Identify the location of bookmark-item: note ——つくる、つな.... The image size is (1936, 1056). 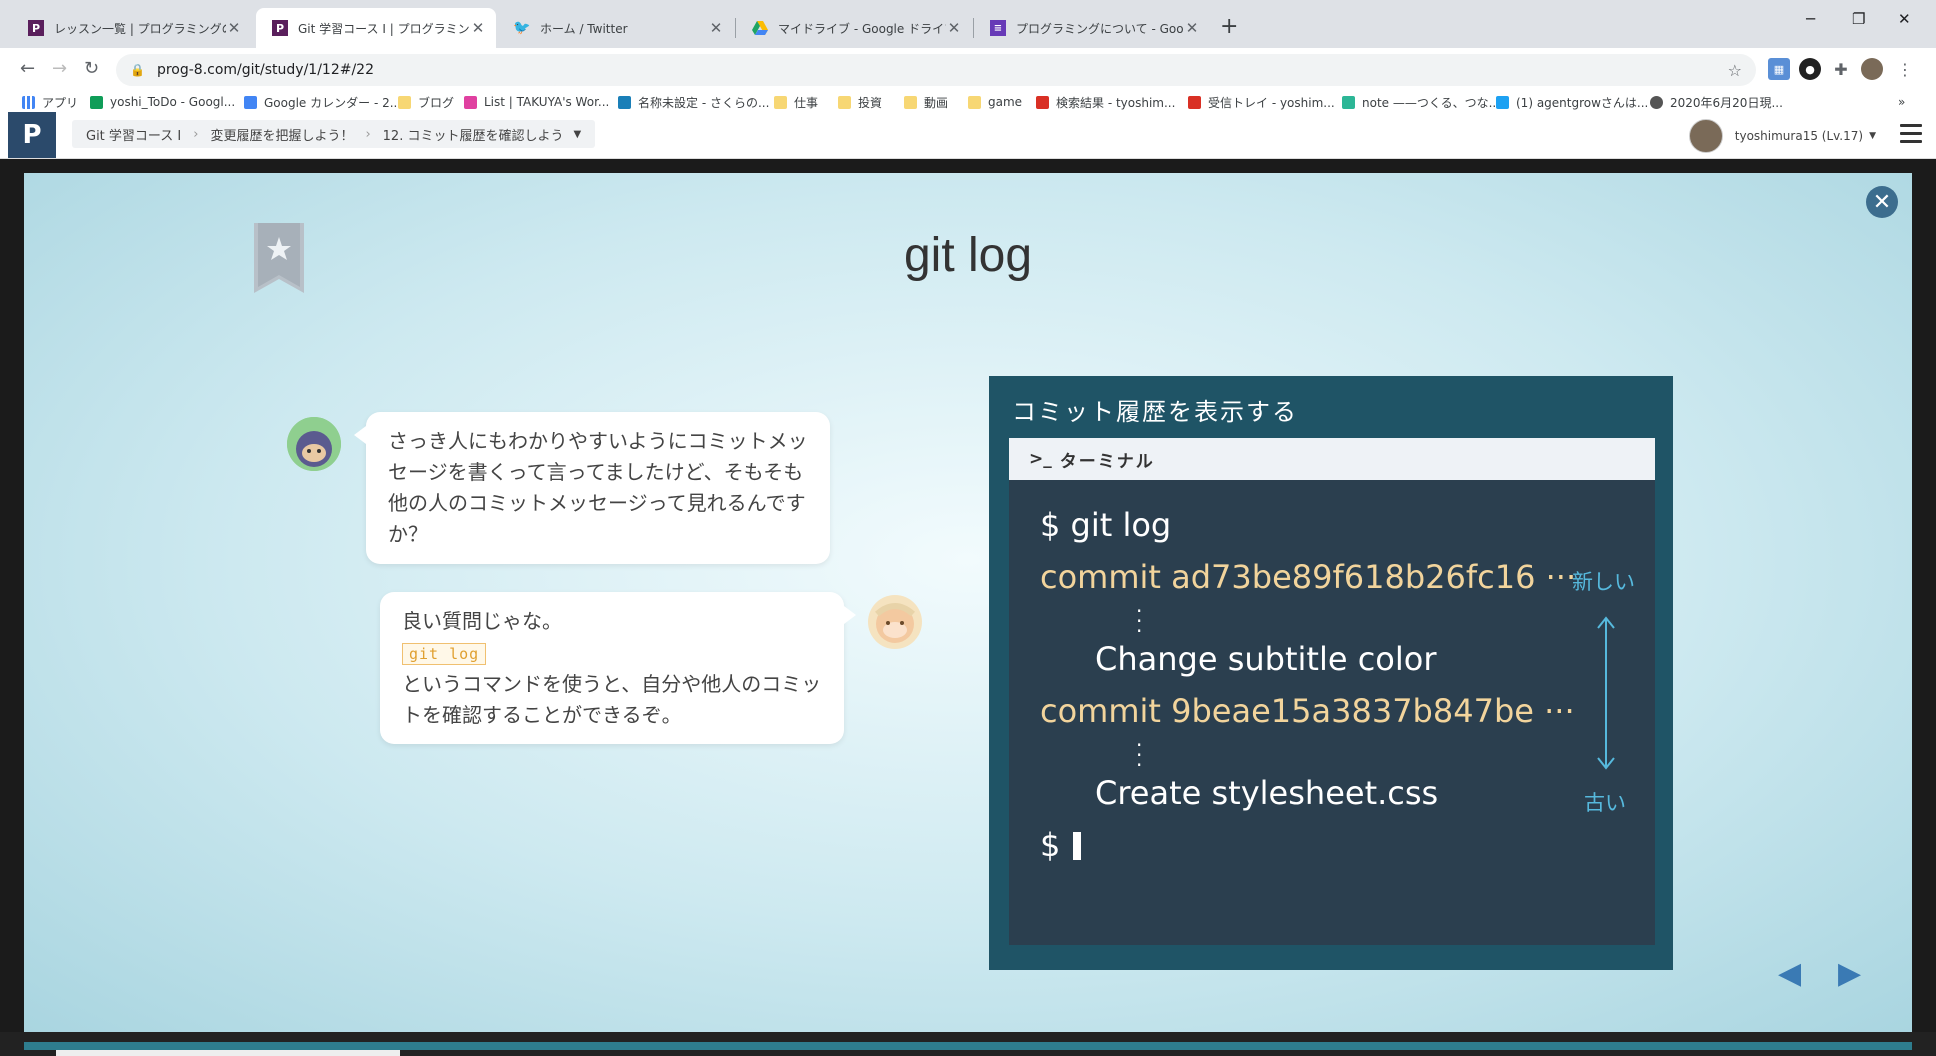
(1421, 102).